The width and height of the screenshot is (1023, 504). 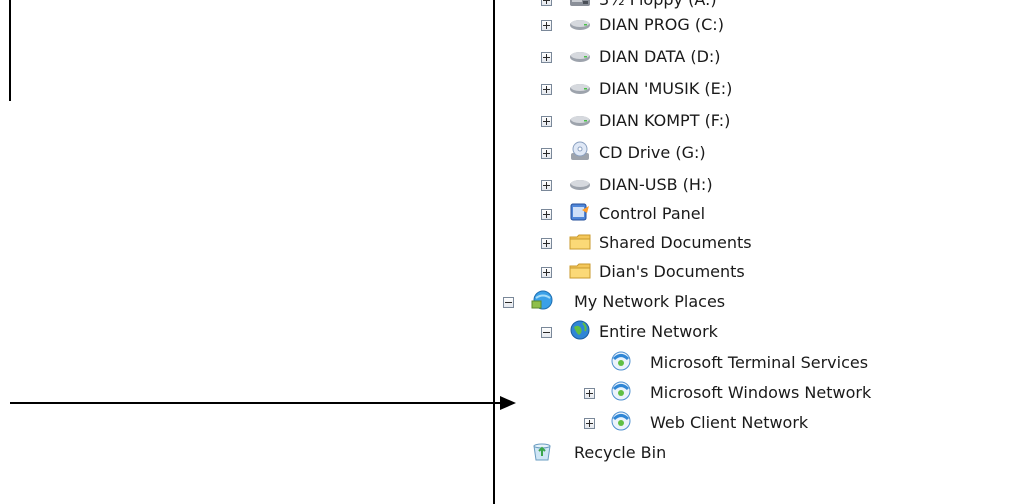 I want to click on floppy-drive-icon, so click(x=580, y=5).